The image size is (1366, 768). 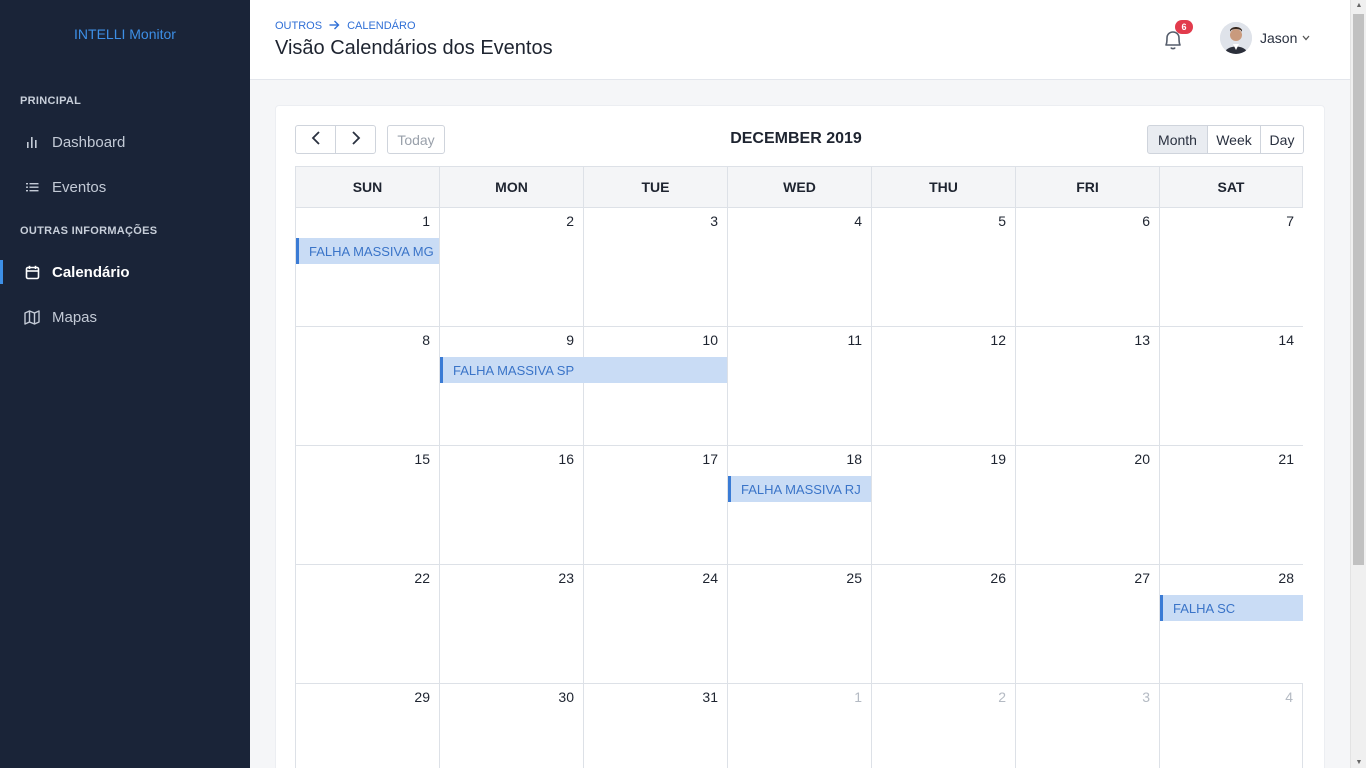 I want to click on day-number: 20, so click(x=1142, y=459).